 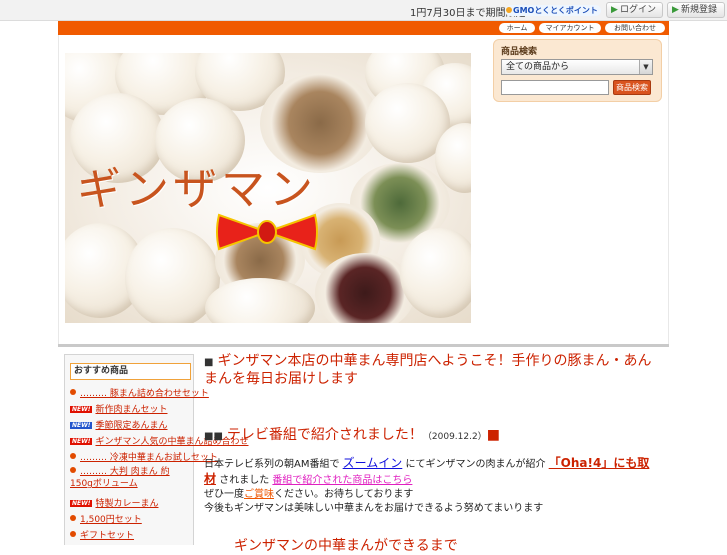 What do you see at coordinates (149, 458) in the screenshot?
I see `sidebar-item-label: ……… 冷凍中華まんお試しセット` at bounding box center [149, 458].